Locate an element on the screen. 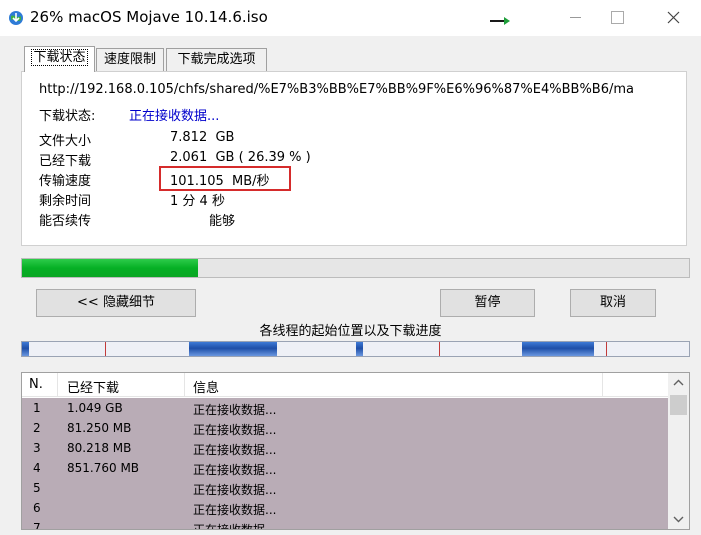 The height and width of the screenshot is (535, 701). close-button is located at coordinates (673, 18).